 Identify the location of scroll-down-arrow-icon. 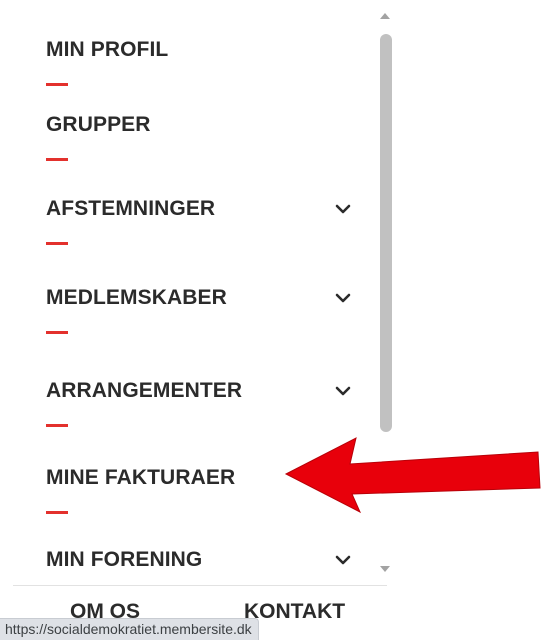
(385, 569).